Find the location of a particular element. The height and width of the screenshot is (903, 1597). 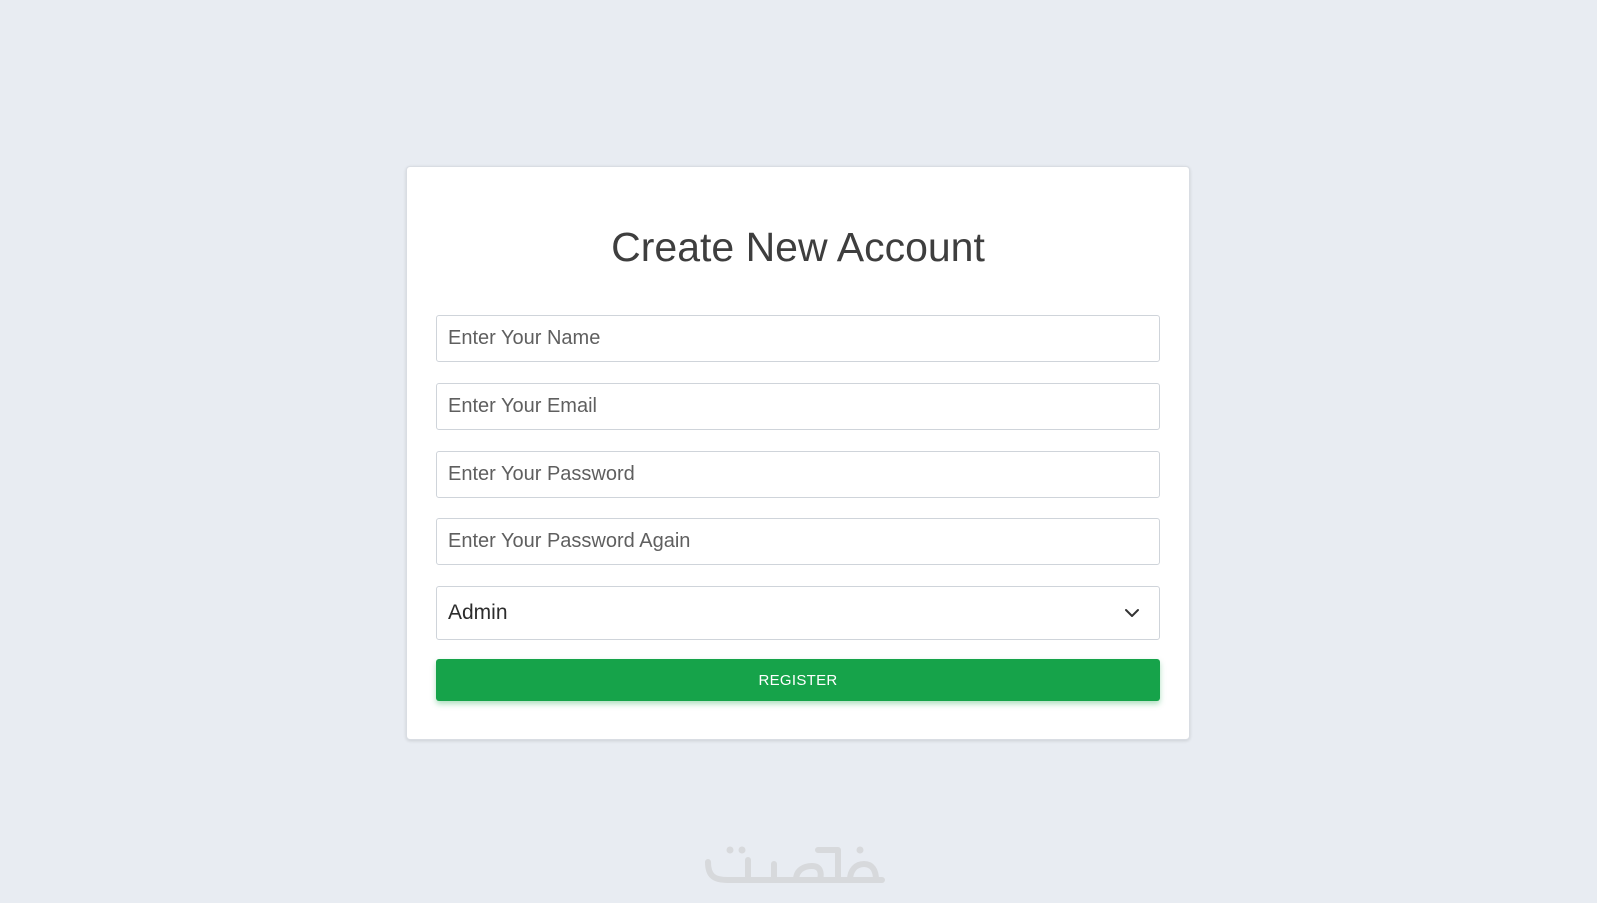

role-select: Admin is located at coordinates (798, 613).